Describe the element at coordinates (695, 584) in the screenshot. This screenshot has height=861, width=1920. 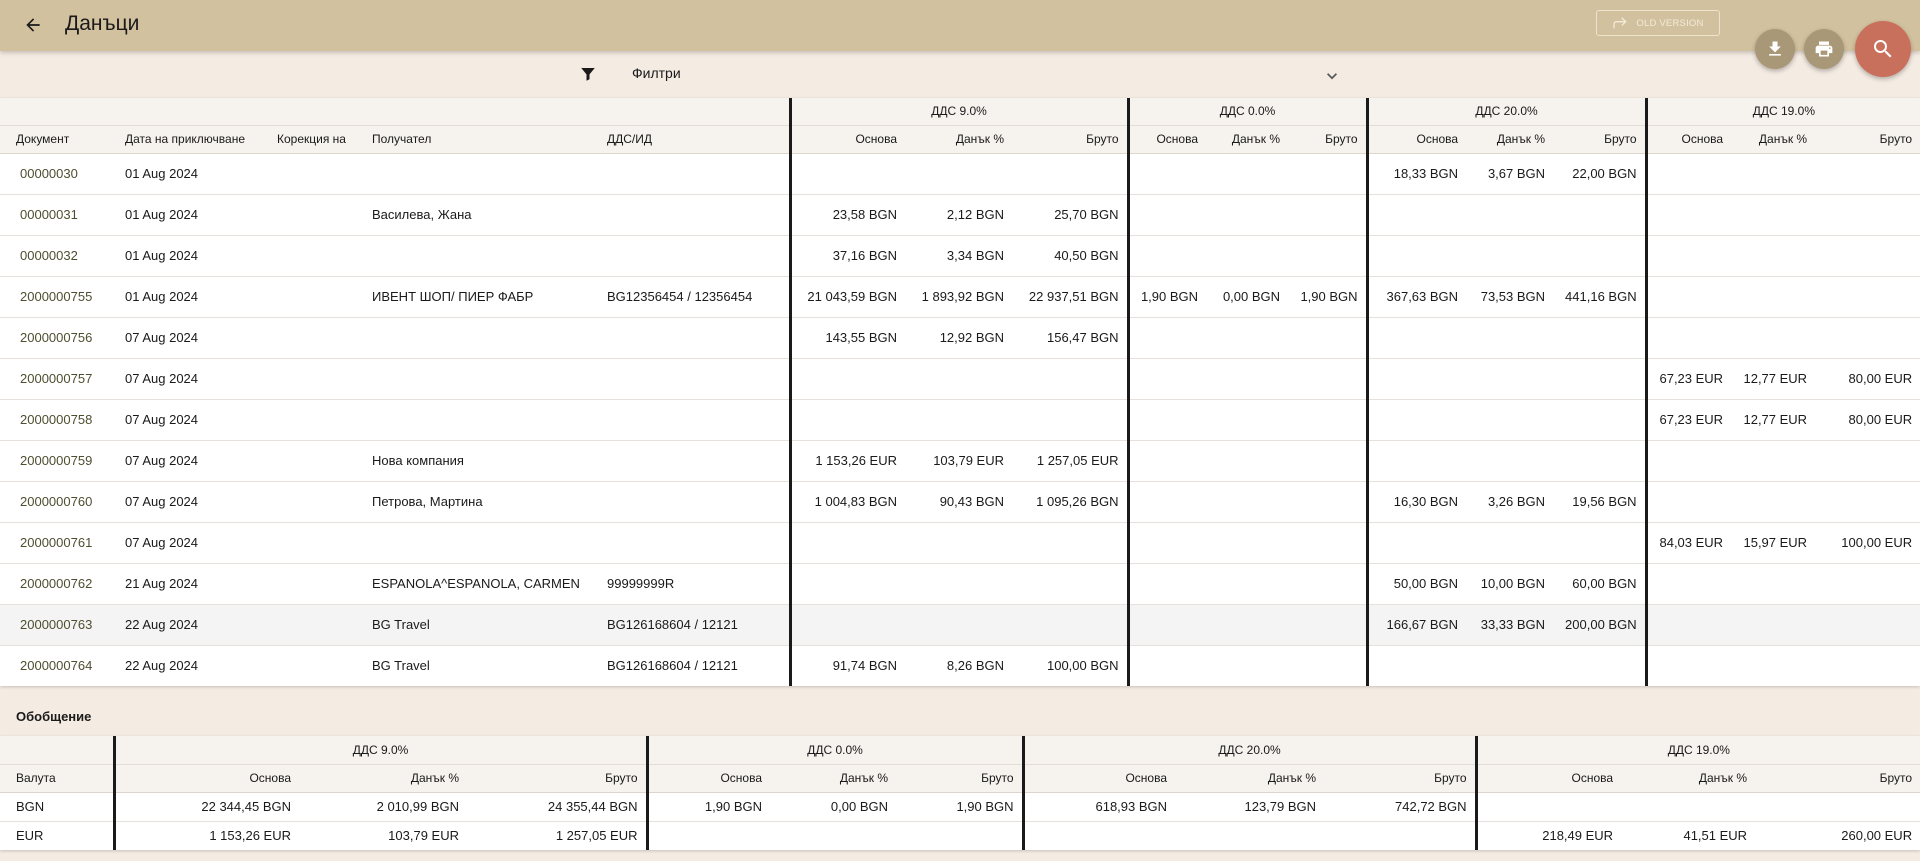
I see `vat-id-cell: 99999999R` at that location.